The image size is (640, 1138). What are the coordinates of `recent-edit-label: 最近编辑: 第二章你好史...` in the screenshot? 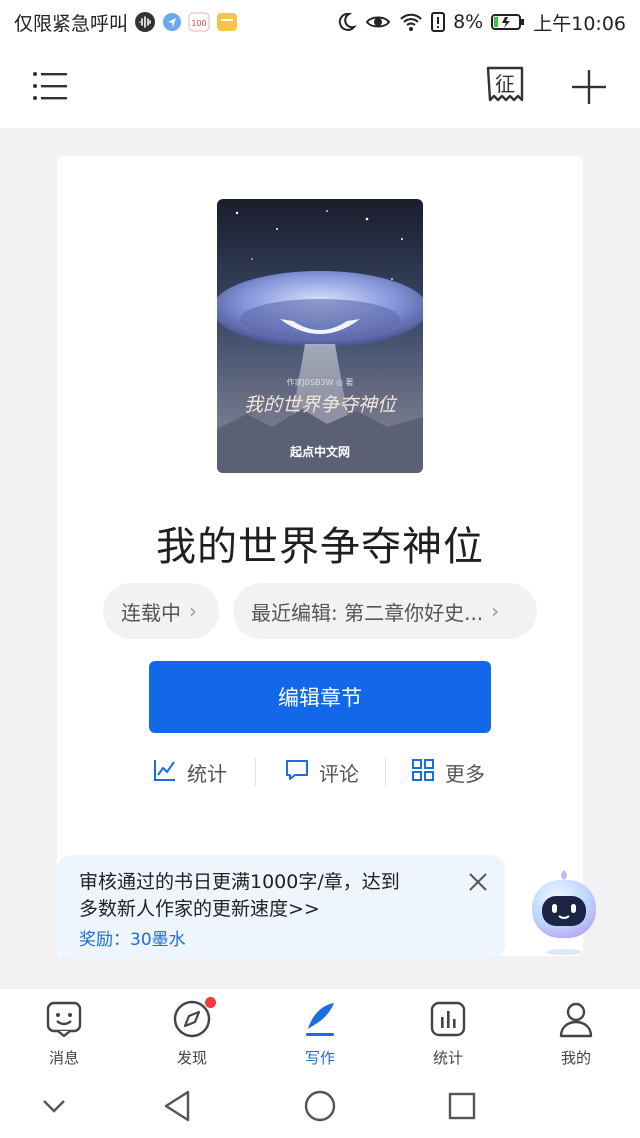 It's located at (367, 612).